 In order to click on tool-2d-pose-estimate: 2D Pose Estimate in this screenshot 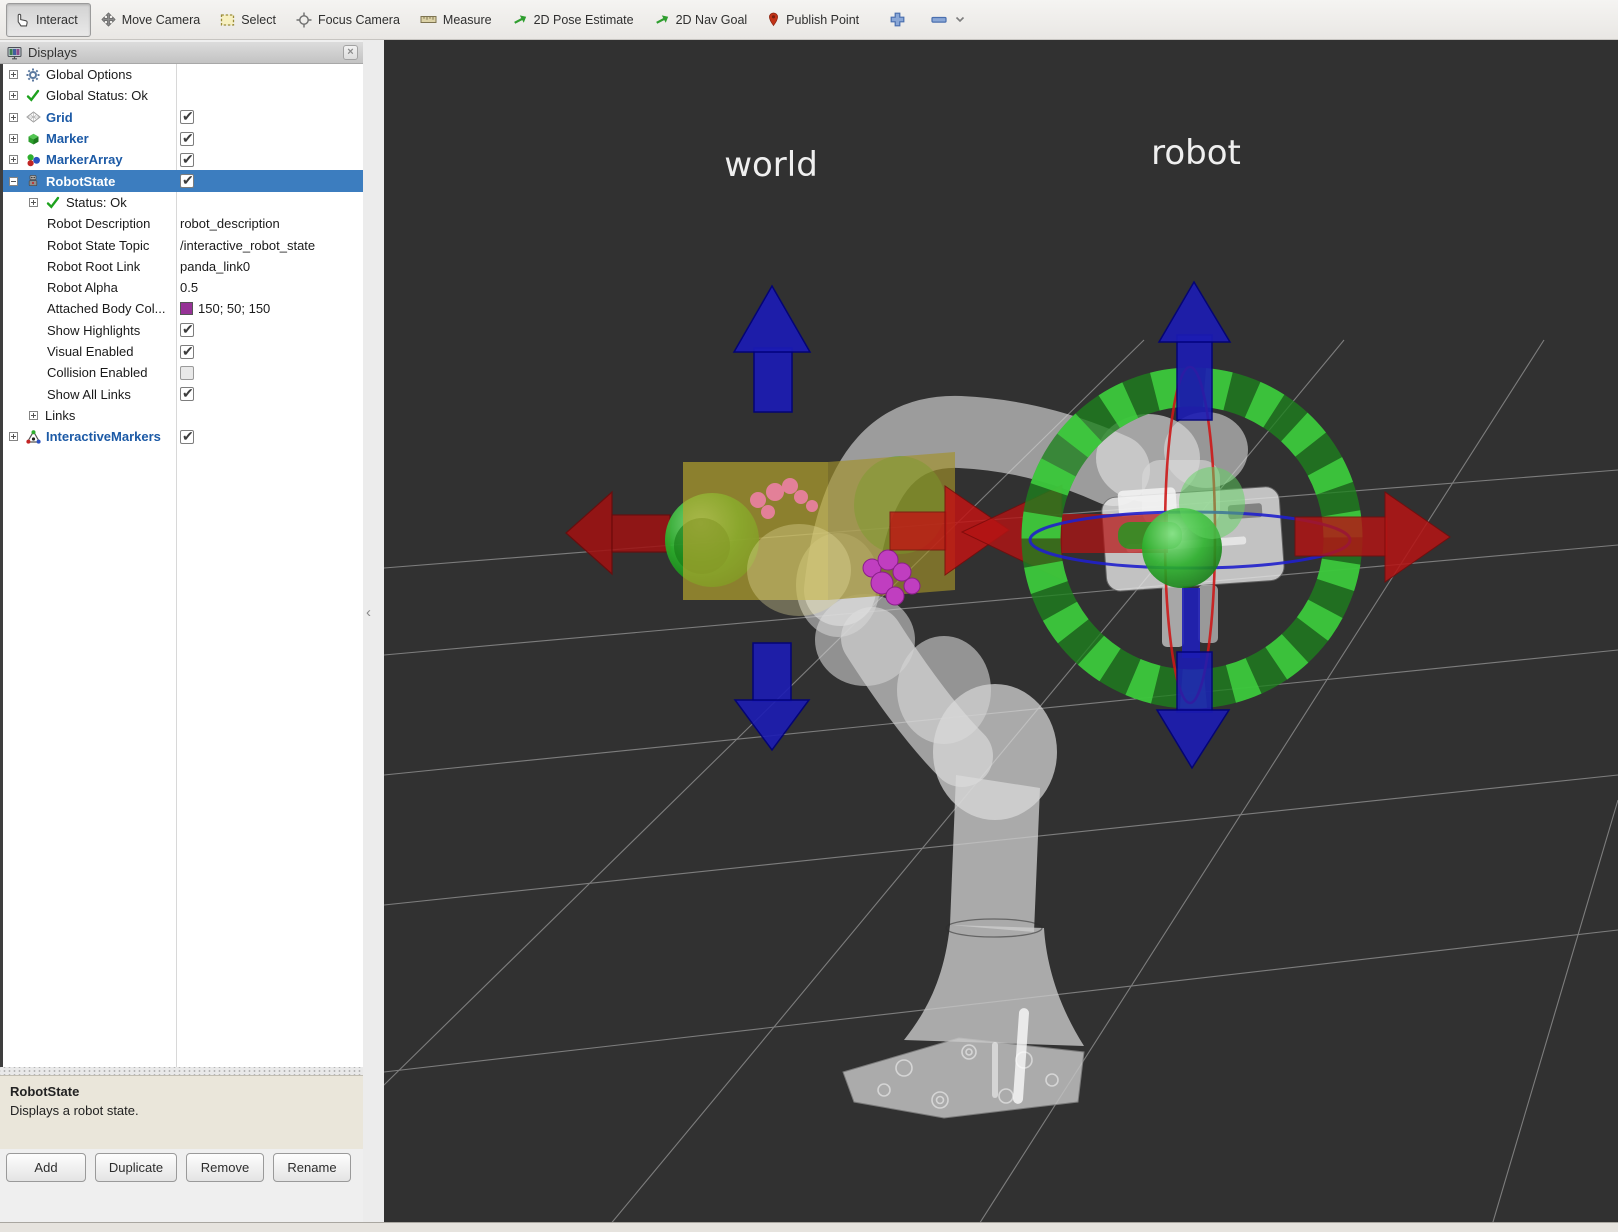, I will do `click(573, 20)`.